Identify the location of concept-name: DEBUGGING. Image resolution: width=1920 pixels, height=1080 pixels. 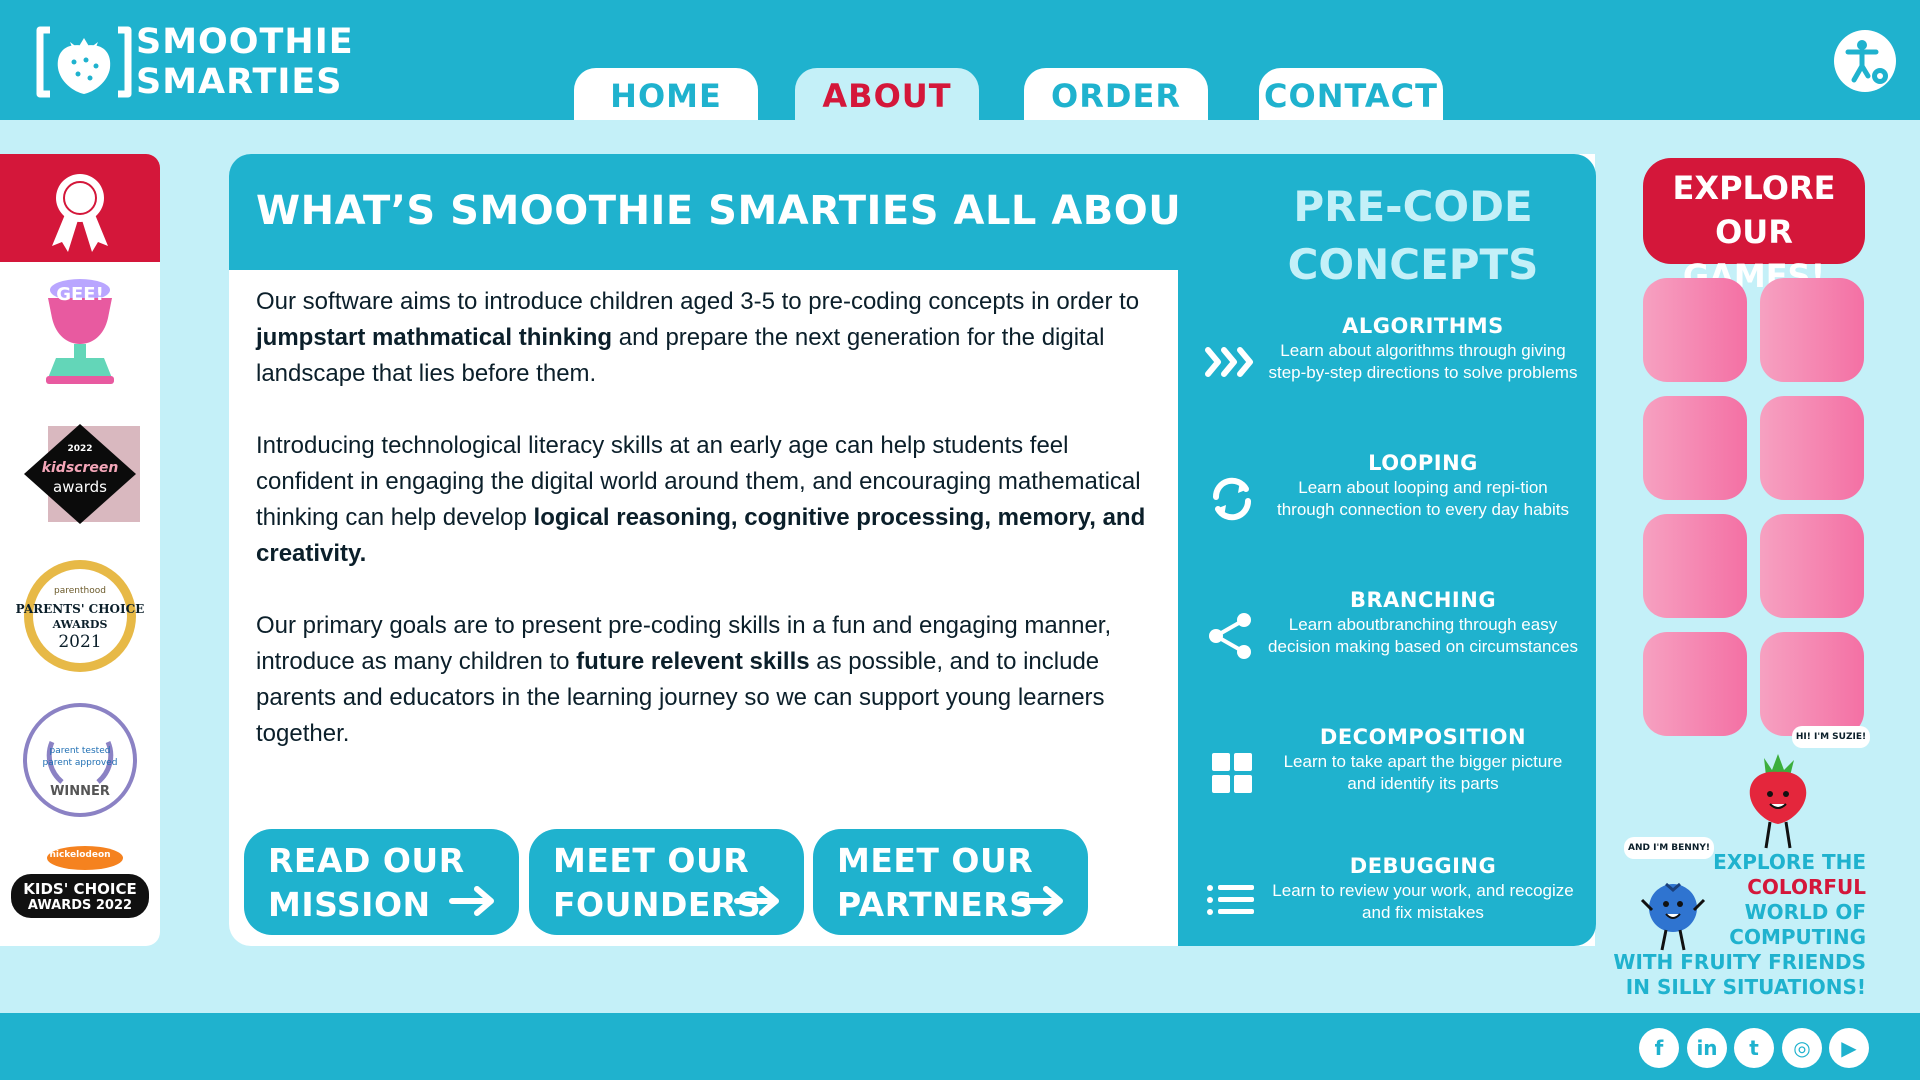
(1423, 866).